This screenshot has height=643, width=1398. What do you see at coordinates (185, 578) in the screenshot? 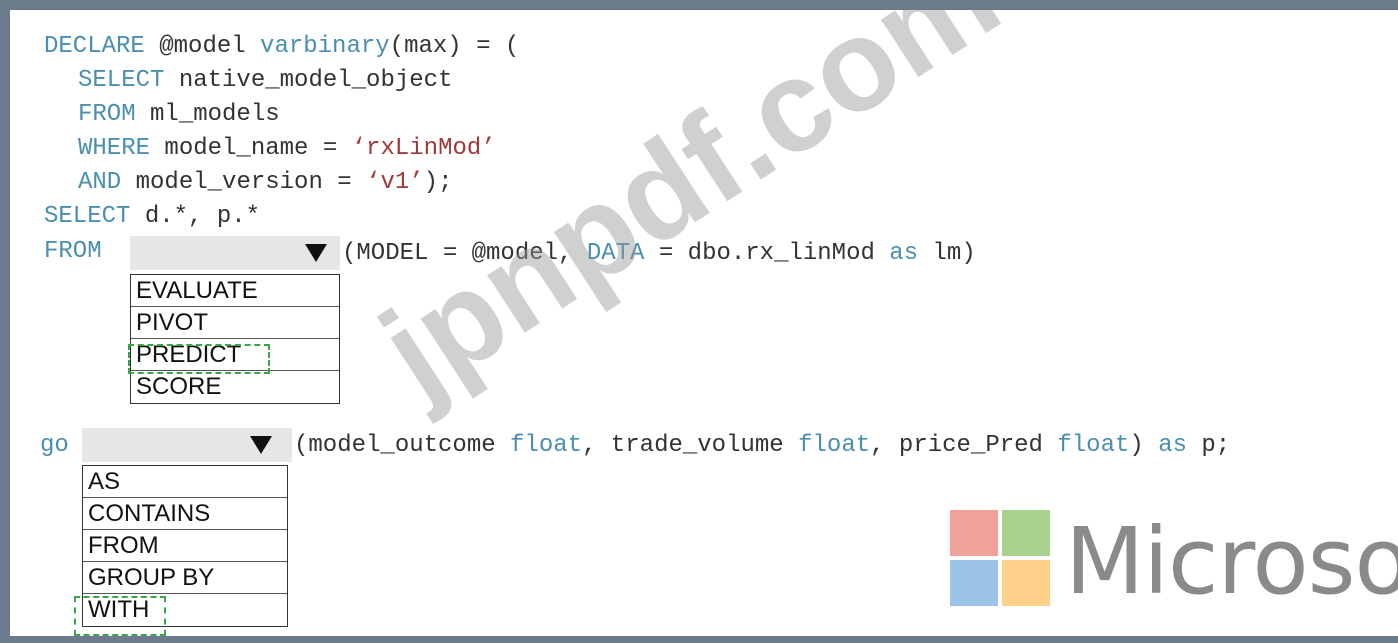
I see `dropdown-option-group-by: GROUP BY` at bounding box center [185, 578].